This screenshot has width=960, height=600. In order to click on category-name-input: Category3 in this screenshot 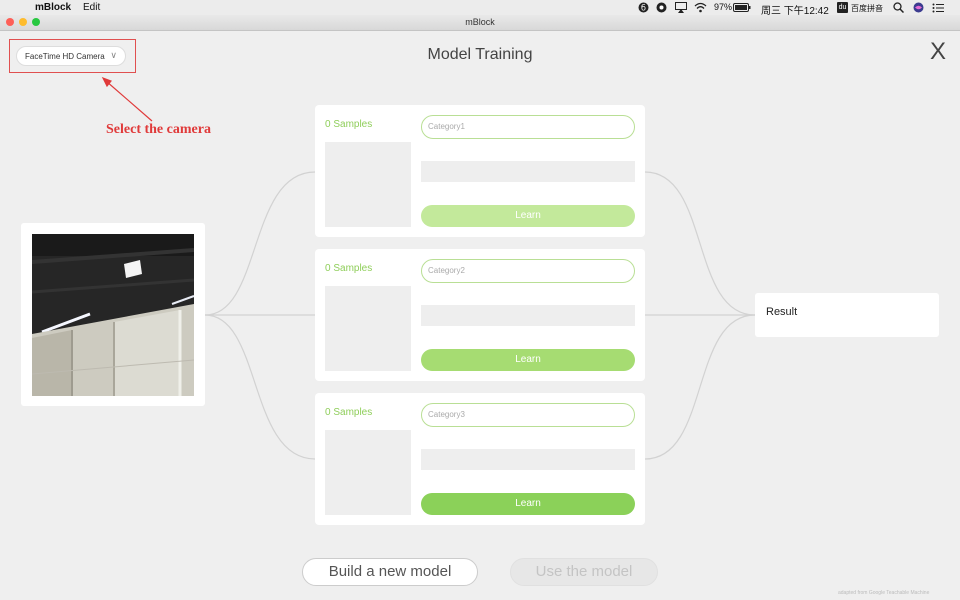, I will do `click(528, 415)`.